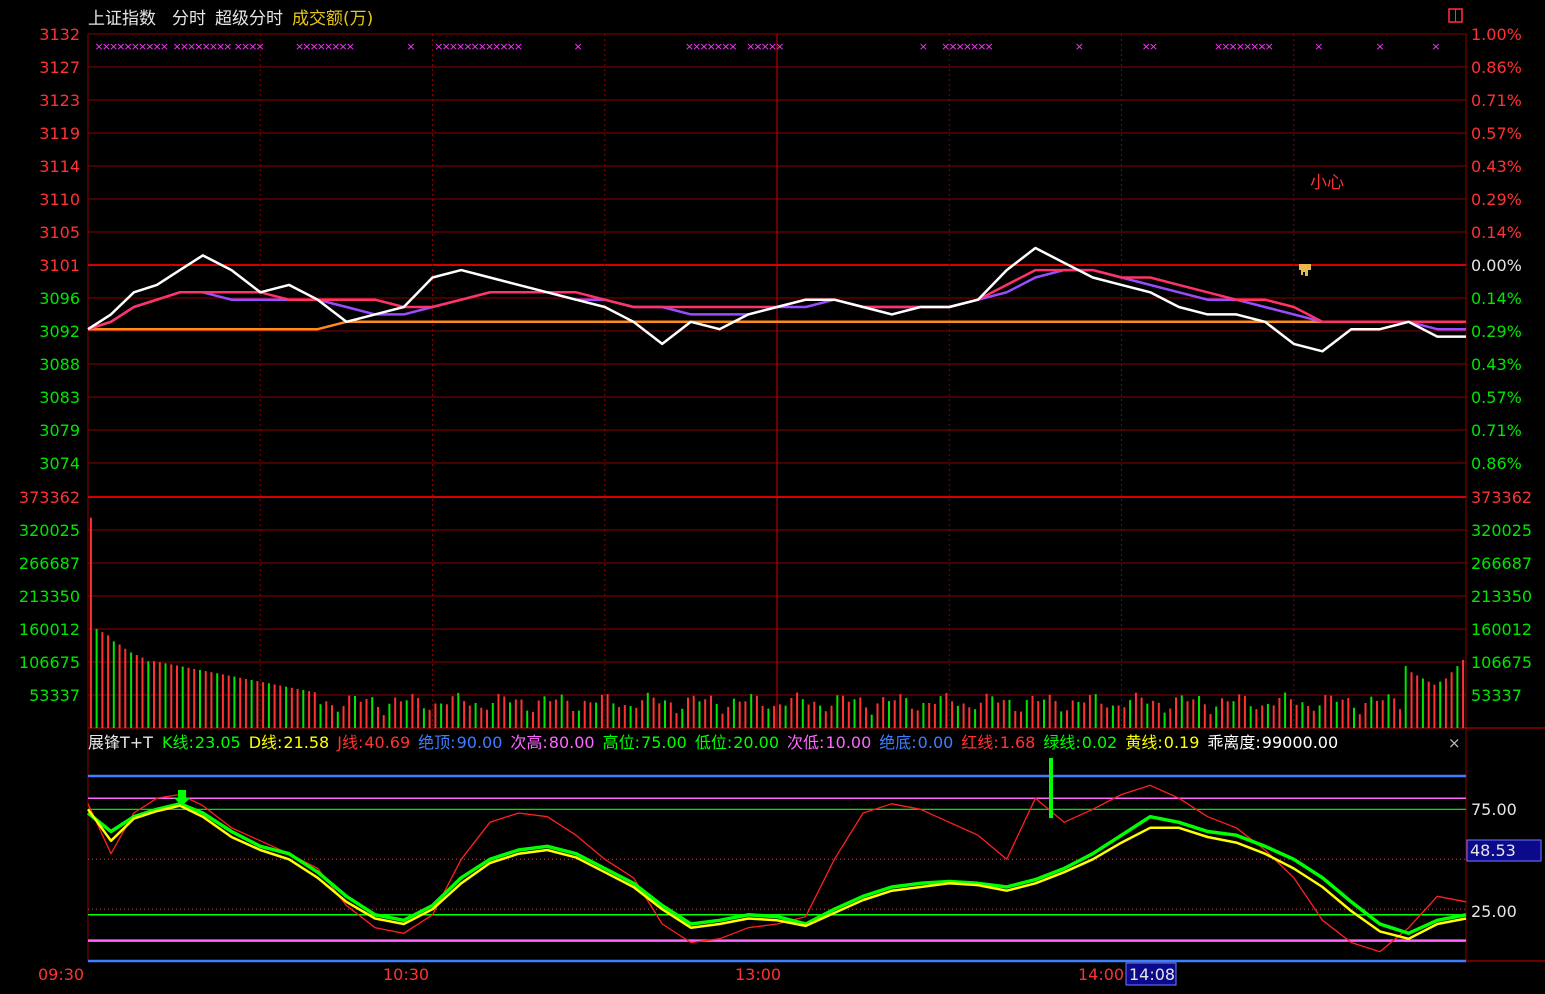  I want to click on percent-tick: 1.00%, so click(1496, 34).